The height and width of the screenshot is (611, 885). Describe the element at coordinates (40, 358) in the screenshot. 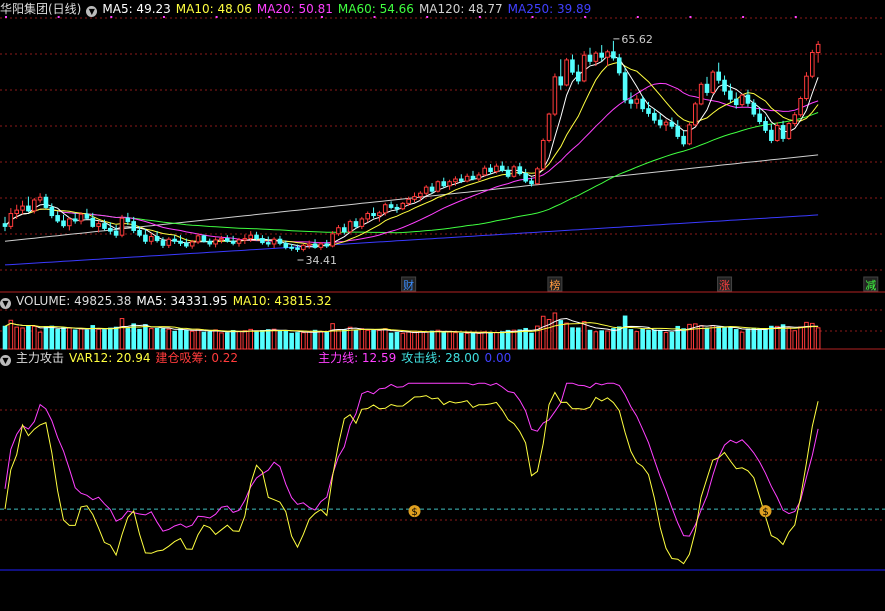

I see `indicator-title: 主力攻击` at that location.